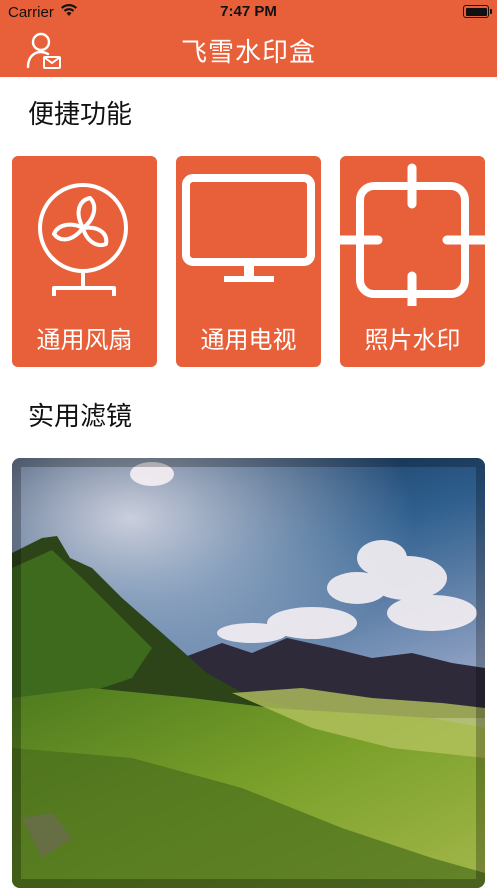 This screenshot has height=888, width=497. I want to click on crop-frame-icon, so click(412, 234).